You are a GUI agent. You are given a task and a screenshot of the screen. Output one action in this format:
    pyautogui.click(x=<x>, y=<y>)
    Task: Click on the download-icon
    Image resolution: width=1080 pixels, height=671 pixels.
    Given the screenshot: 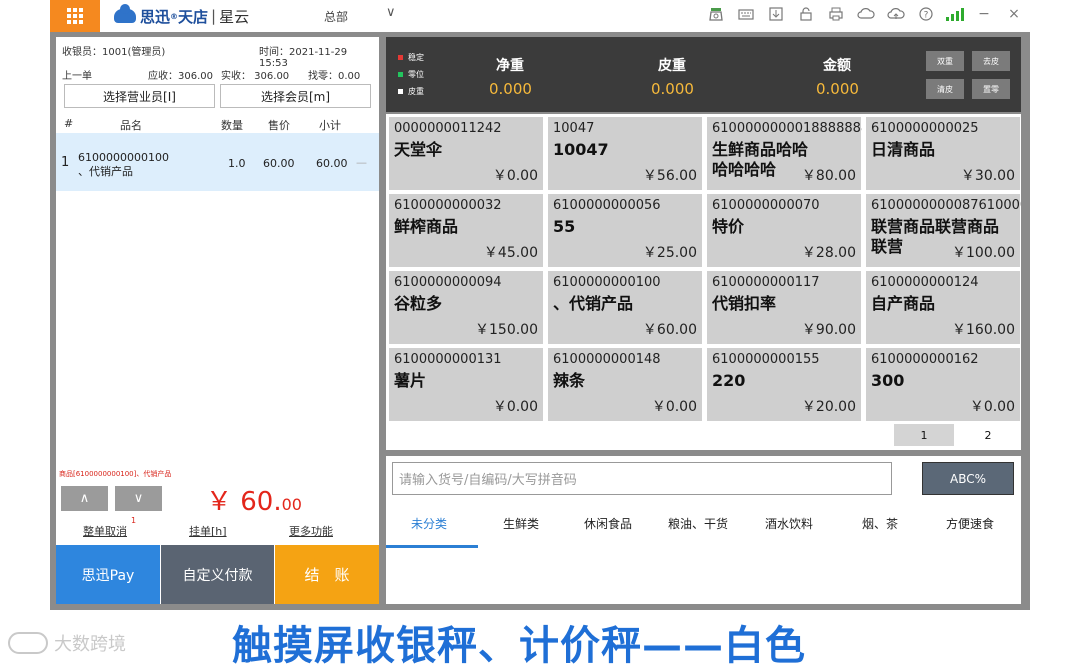 What is the action you would take?
    pyautogui.click(x=776, y=14)
    